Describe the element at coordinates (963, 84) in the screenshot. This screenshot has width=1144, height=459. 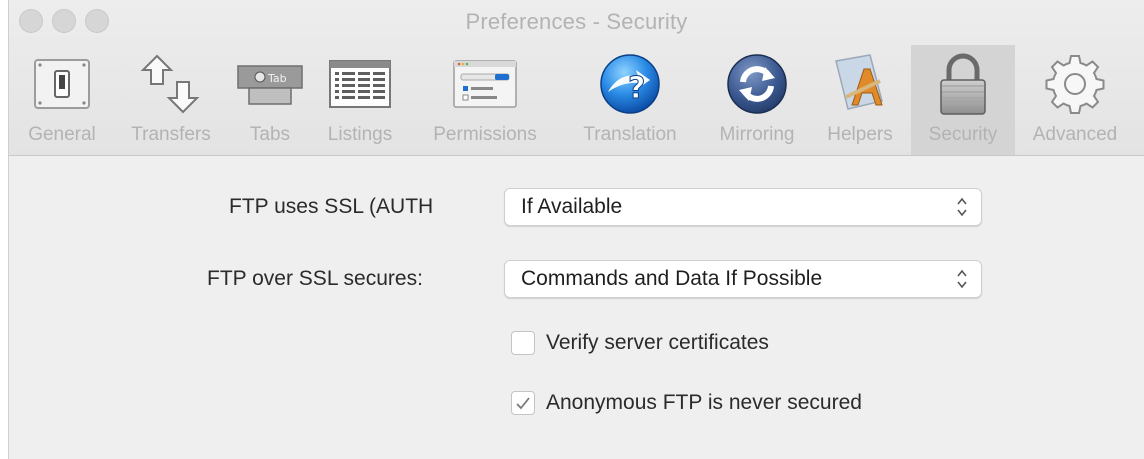
I see `padlock-icon` at that location.